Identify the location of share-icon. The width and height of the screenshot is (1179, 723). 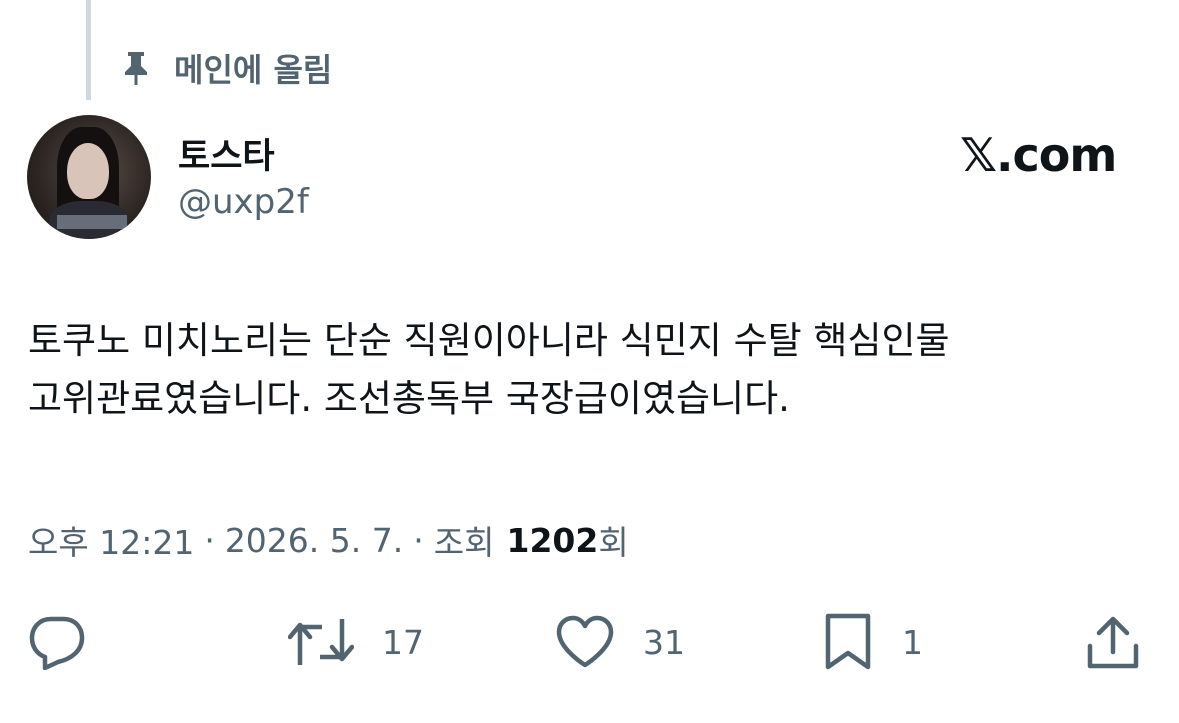
(1113, 642).